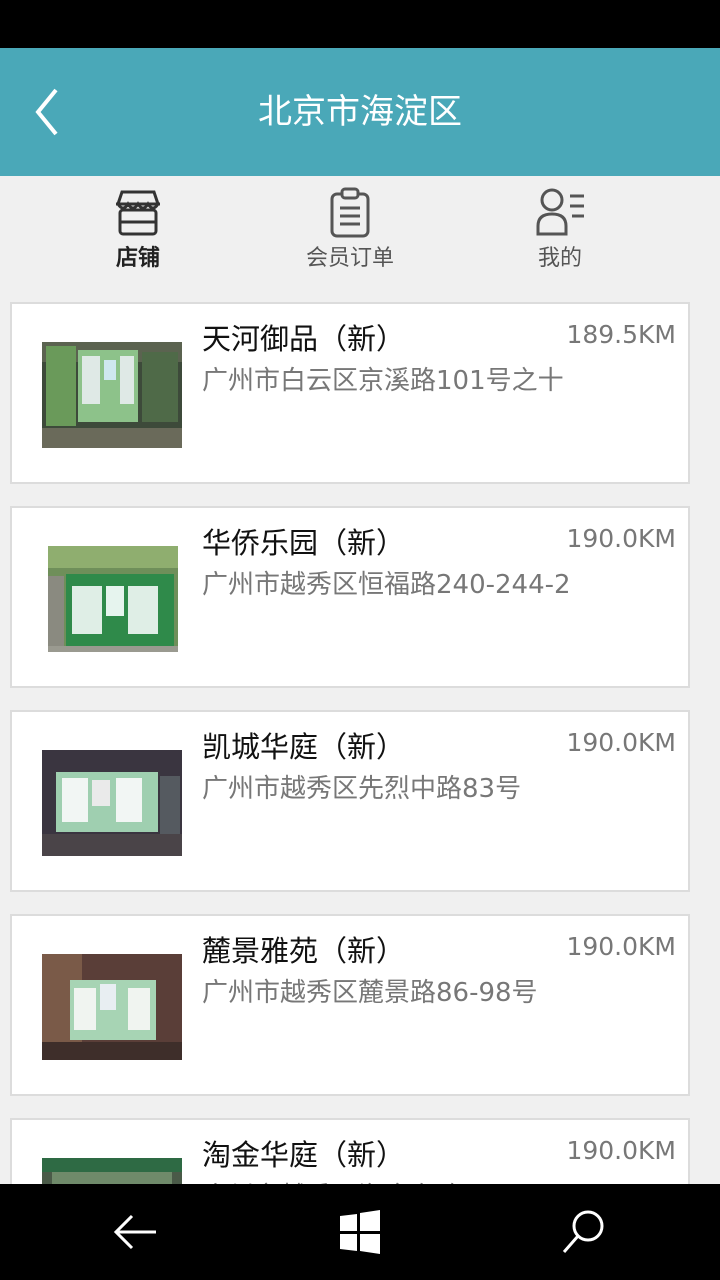 The width and height of the screenshot is (720, 1280). Describe the element at coordinates (137, 258) in the screenshot. I see `tab-store-label: 店铺` at that location.